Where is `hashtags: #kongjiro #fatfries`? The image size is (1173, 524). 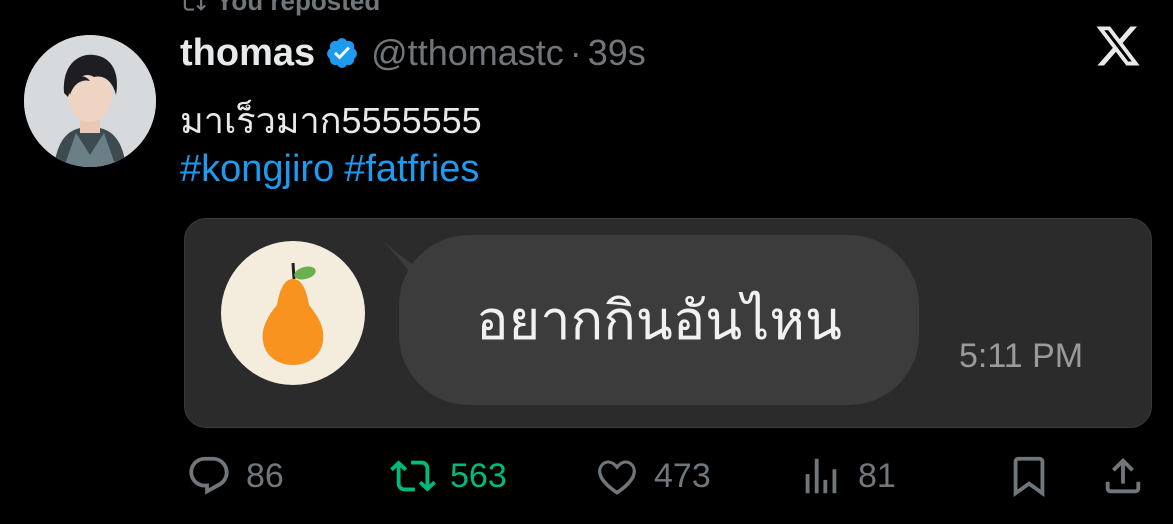
hashtags: #kongjiro #fatfries is located at coordinates (334, 169).